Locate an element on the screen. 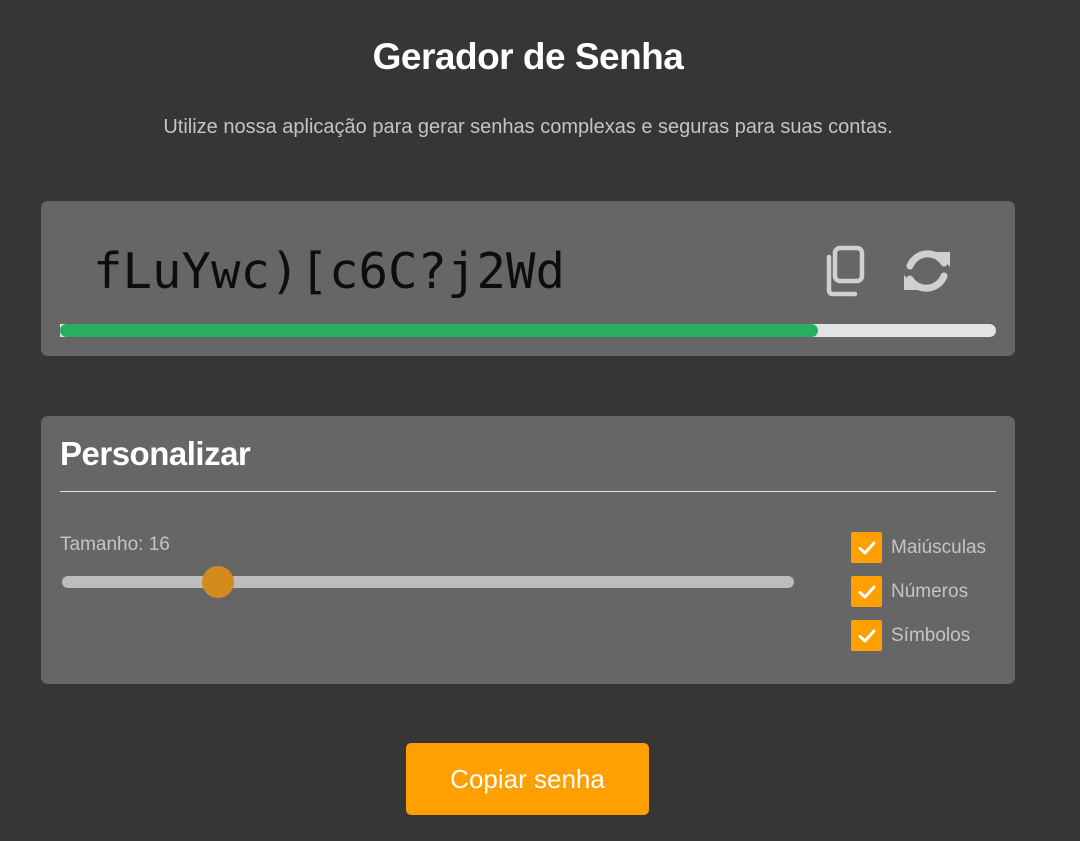 This screenshot has height=841, width=1080. symbols-checkbox is located at coordinates (866, 635).